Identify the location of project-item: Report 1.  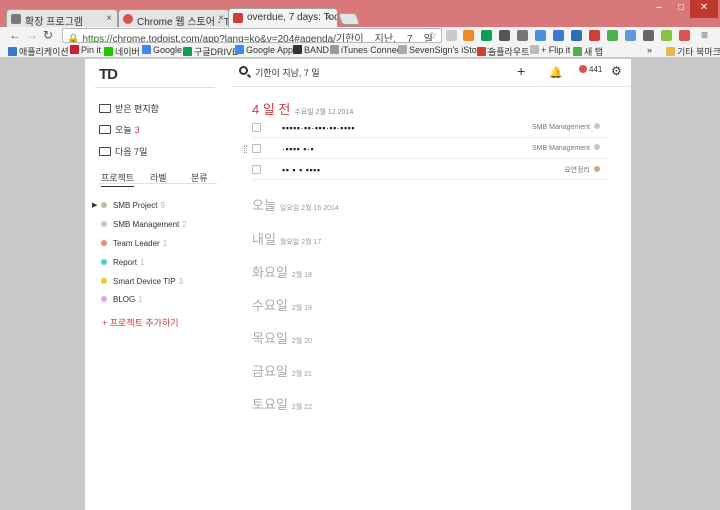
(122, 262).